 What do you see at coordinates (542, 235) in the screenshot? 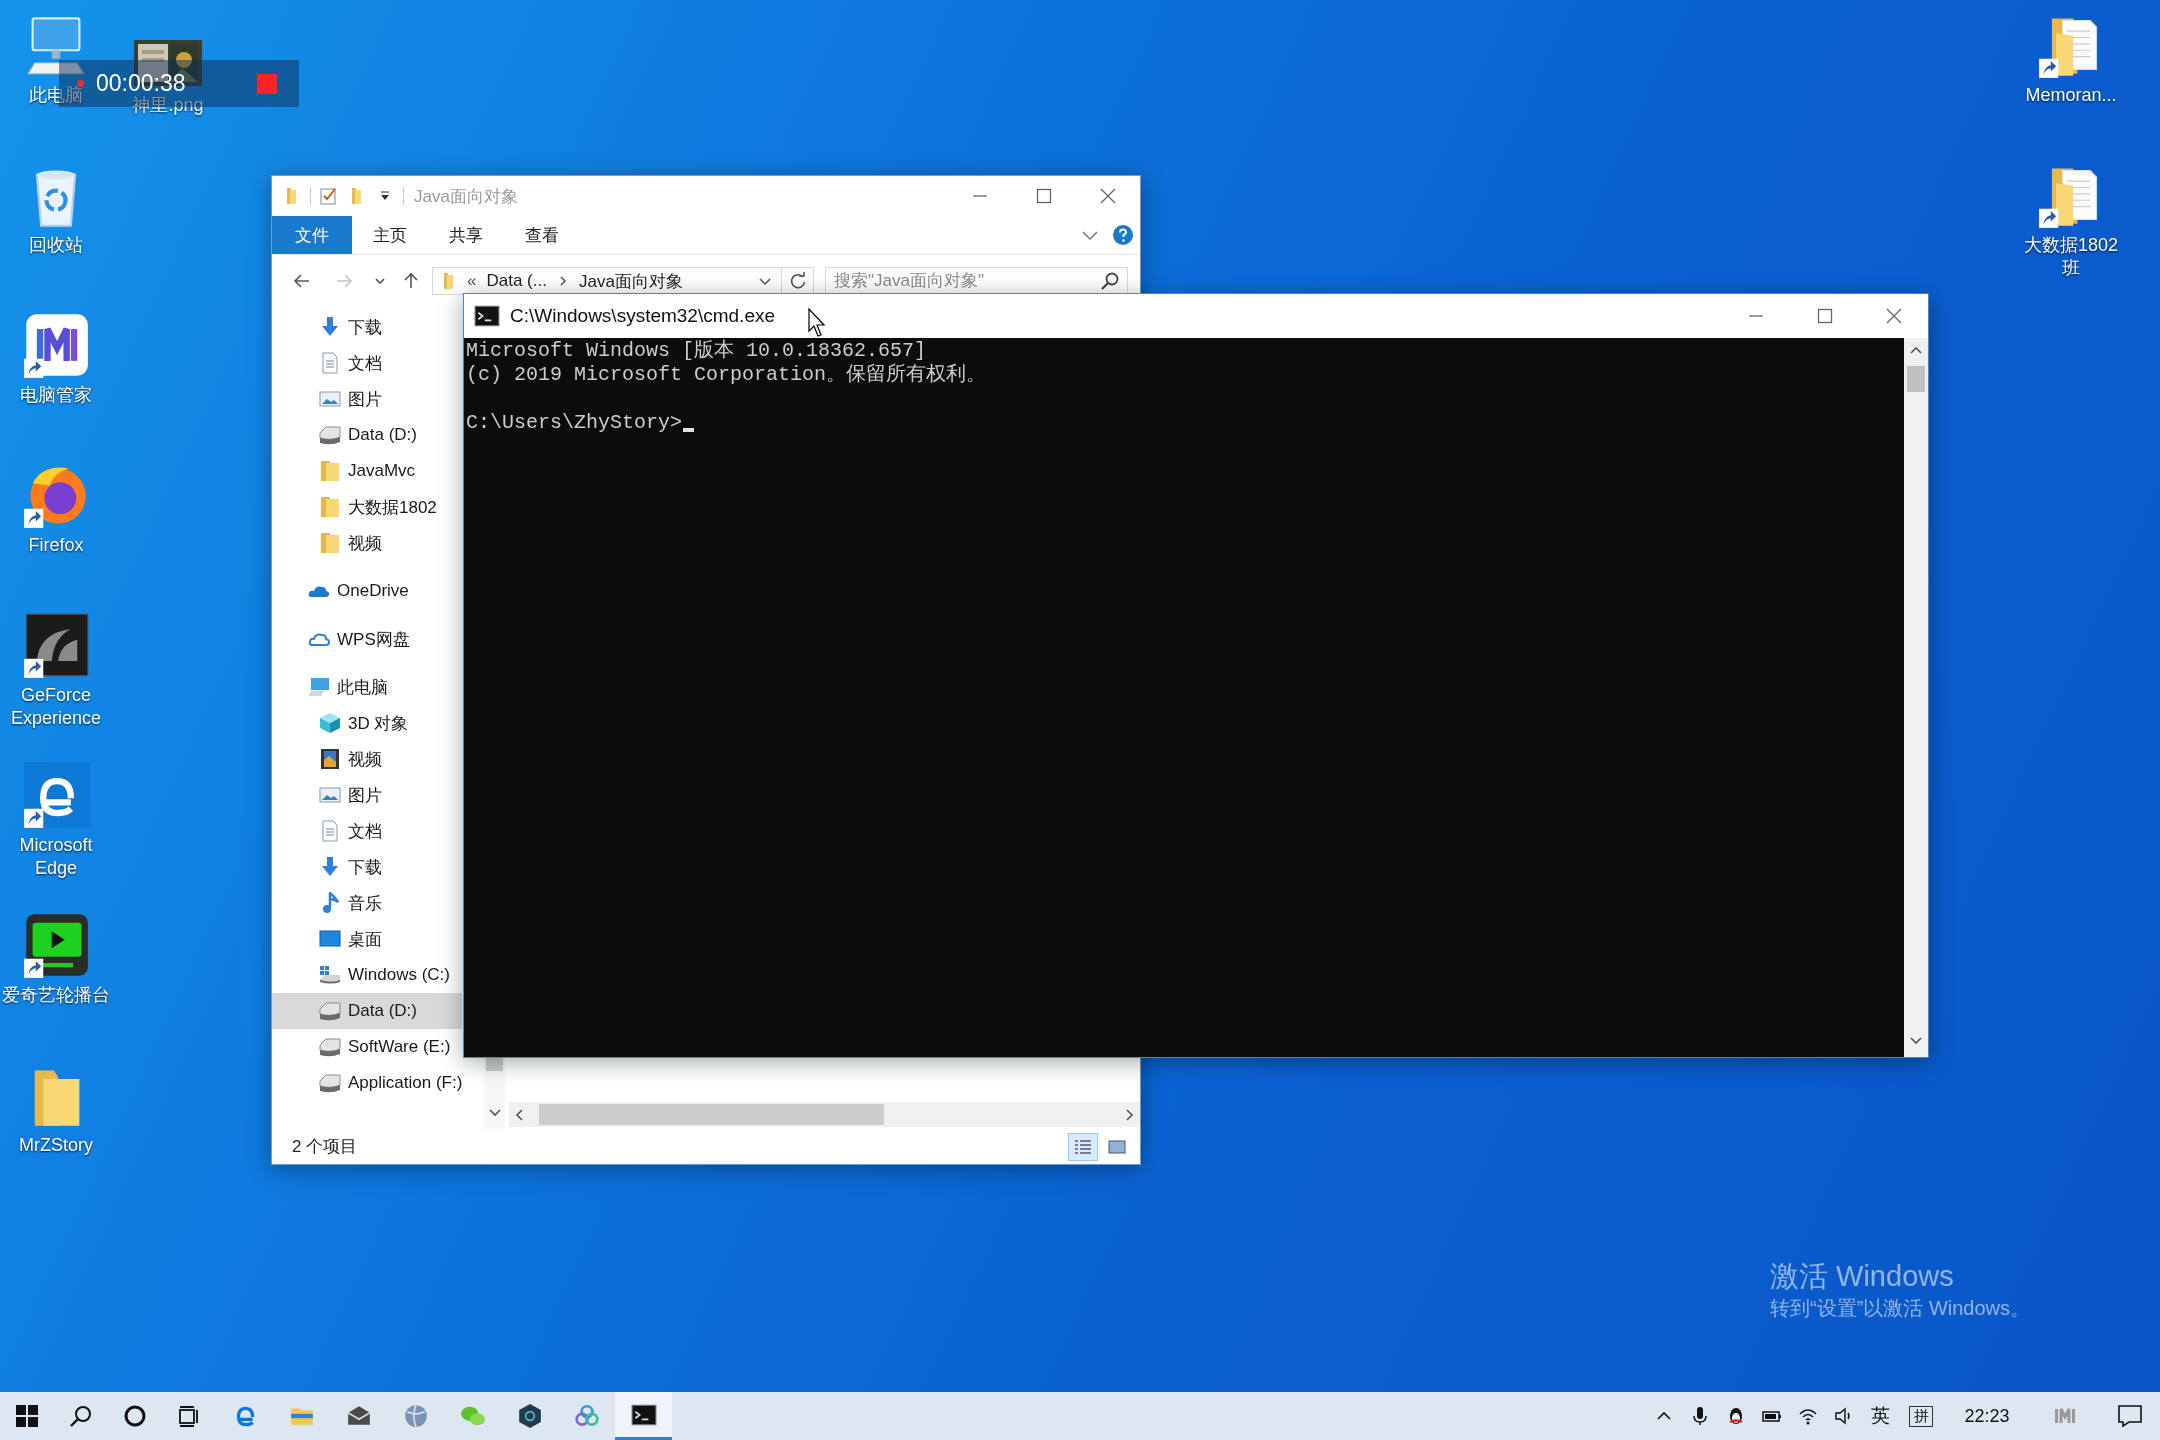
I see `ribbon-tab: 查看` at bounding box center [542, 235].